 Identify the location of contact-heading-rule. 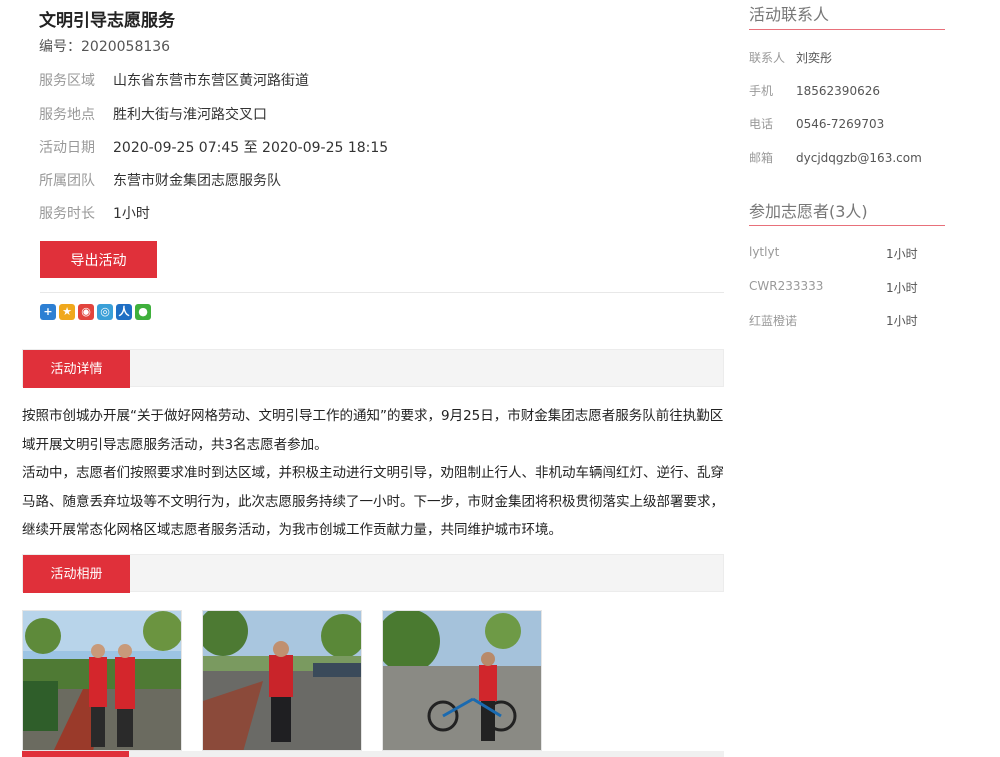
(847, 29).